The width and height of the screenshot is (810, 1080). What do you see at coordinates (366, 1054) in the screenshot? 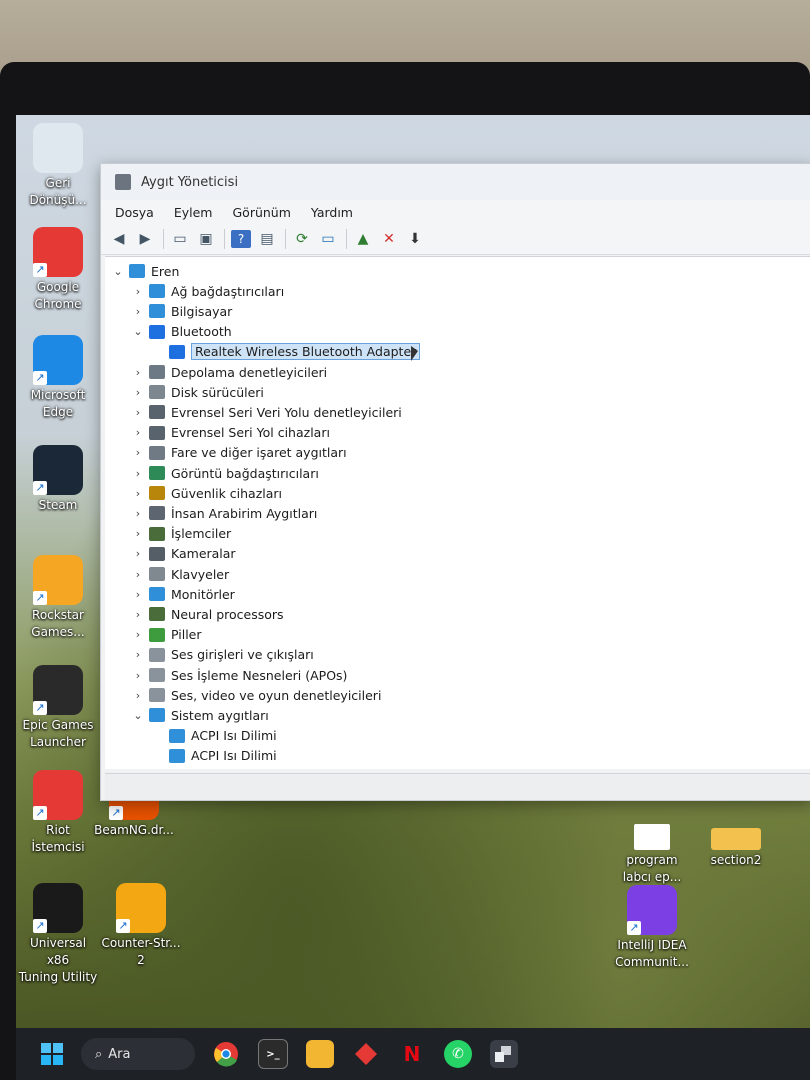
I see `red-diamond-app-icon` at bounding box center [366, 1054].